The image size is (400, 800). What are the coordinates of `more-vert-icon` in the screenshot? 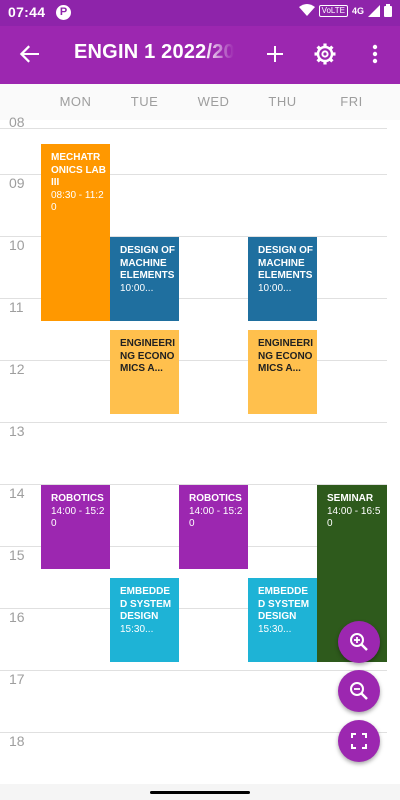 It's located at (375, 54).